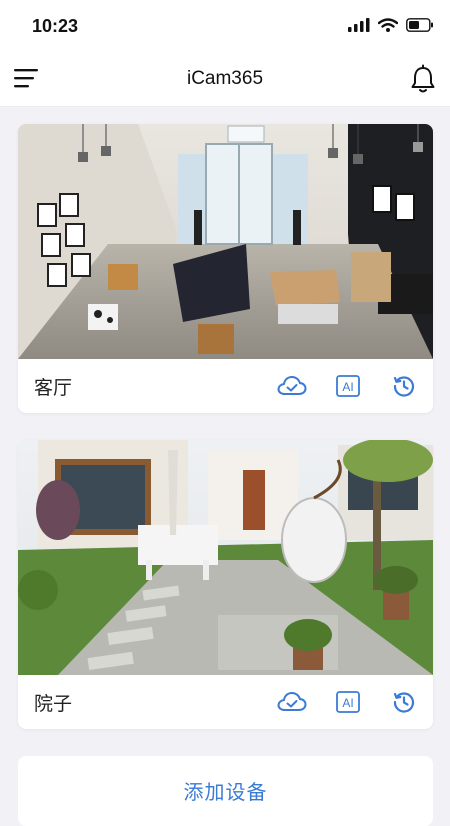  What do you see at coordinates (419, 25) in the screenshot?
I see `battery-icon` at bounding box center [419, 25].